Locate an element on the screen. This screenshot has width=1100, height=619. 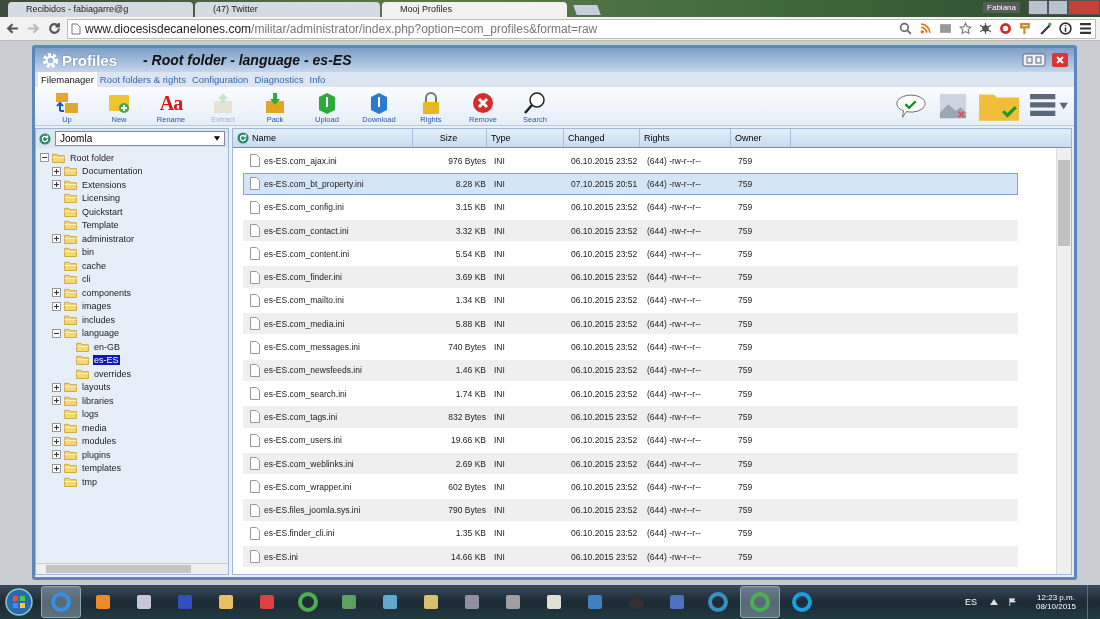
column-header: Owner is located at coordinates (761, 138).